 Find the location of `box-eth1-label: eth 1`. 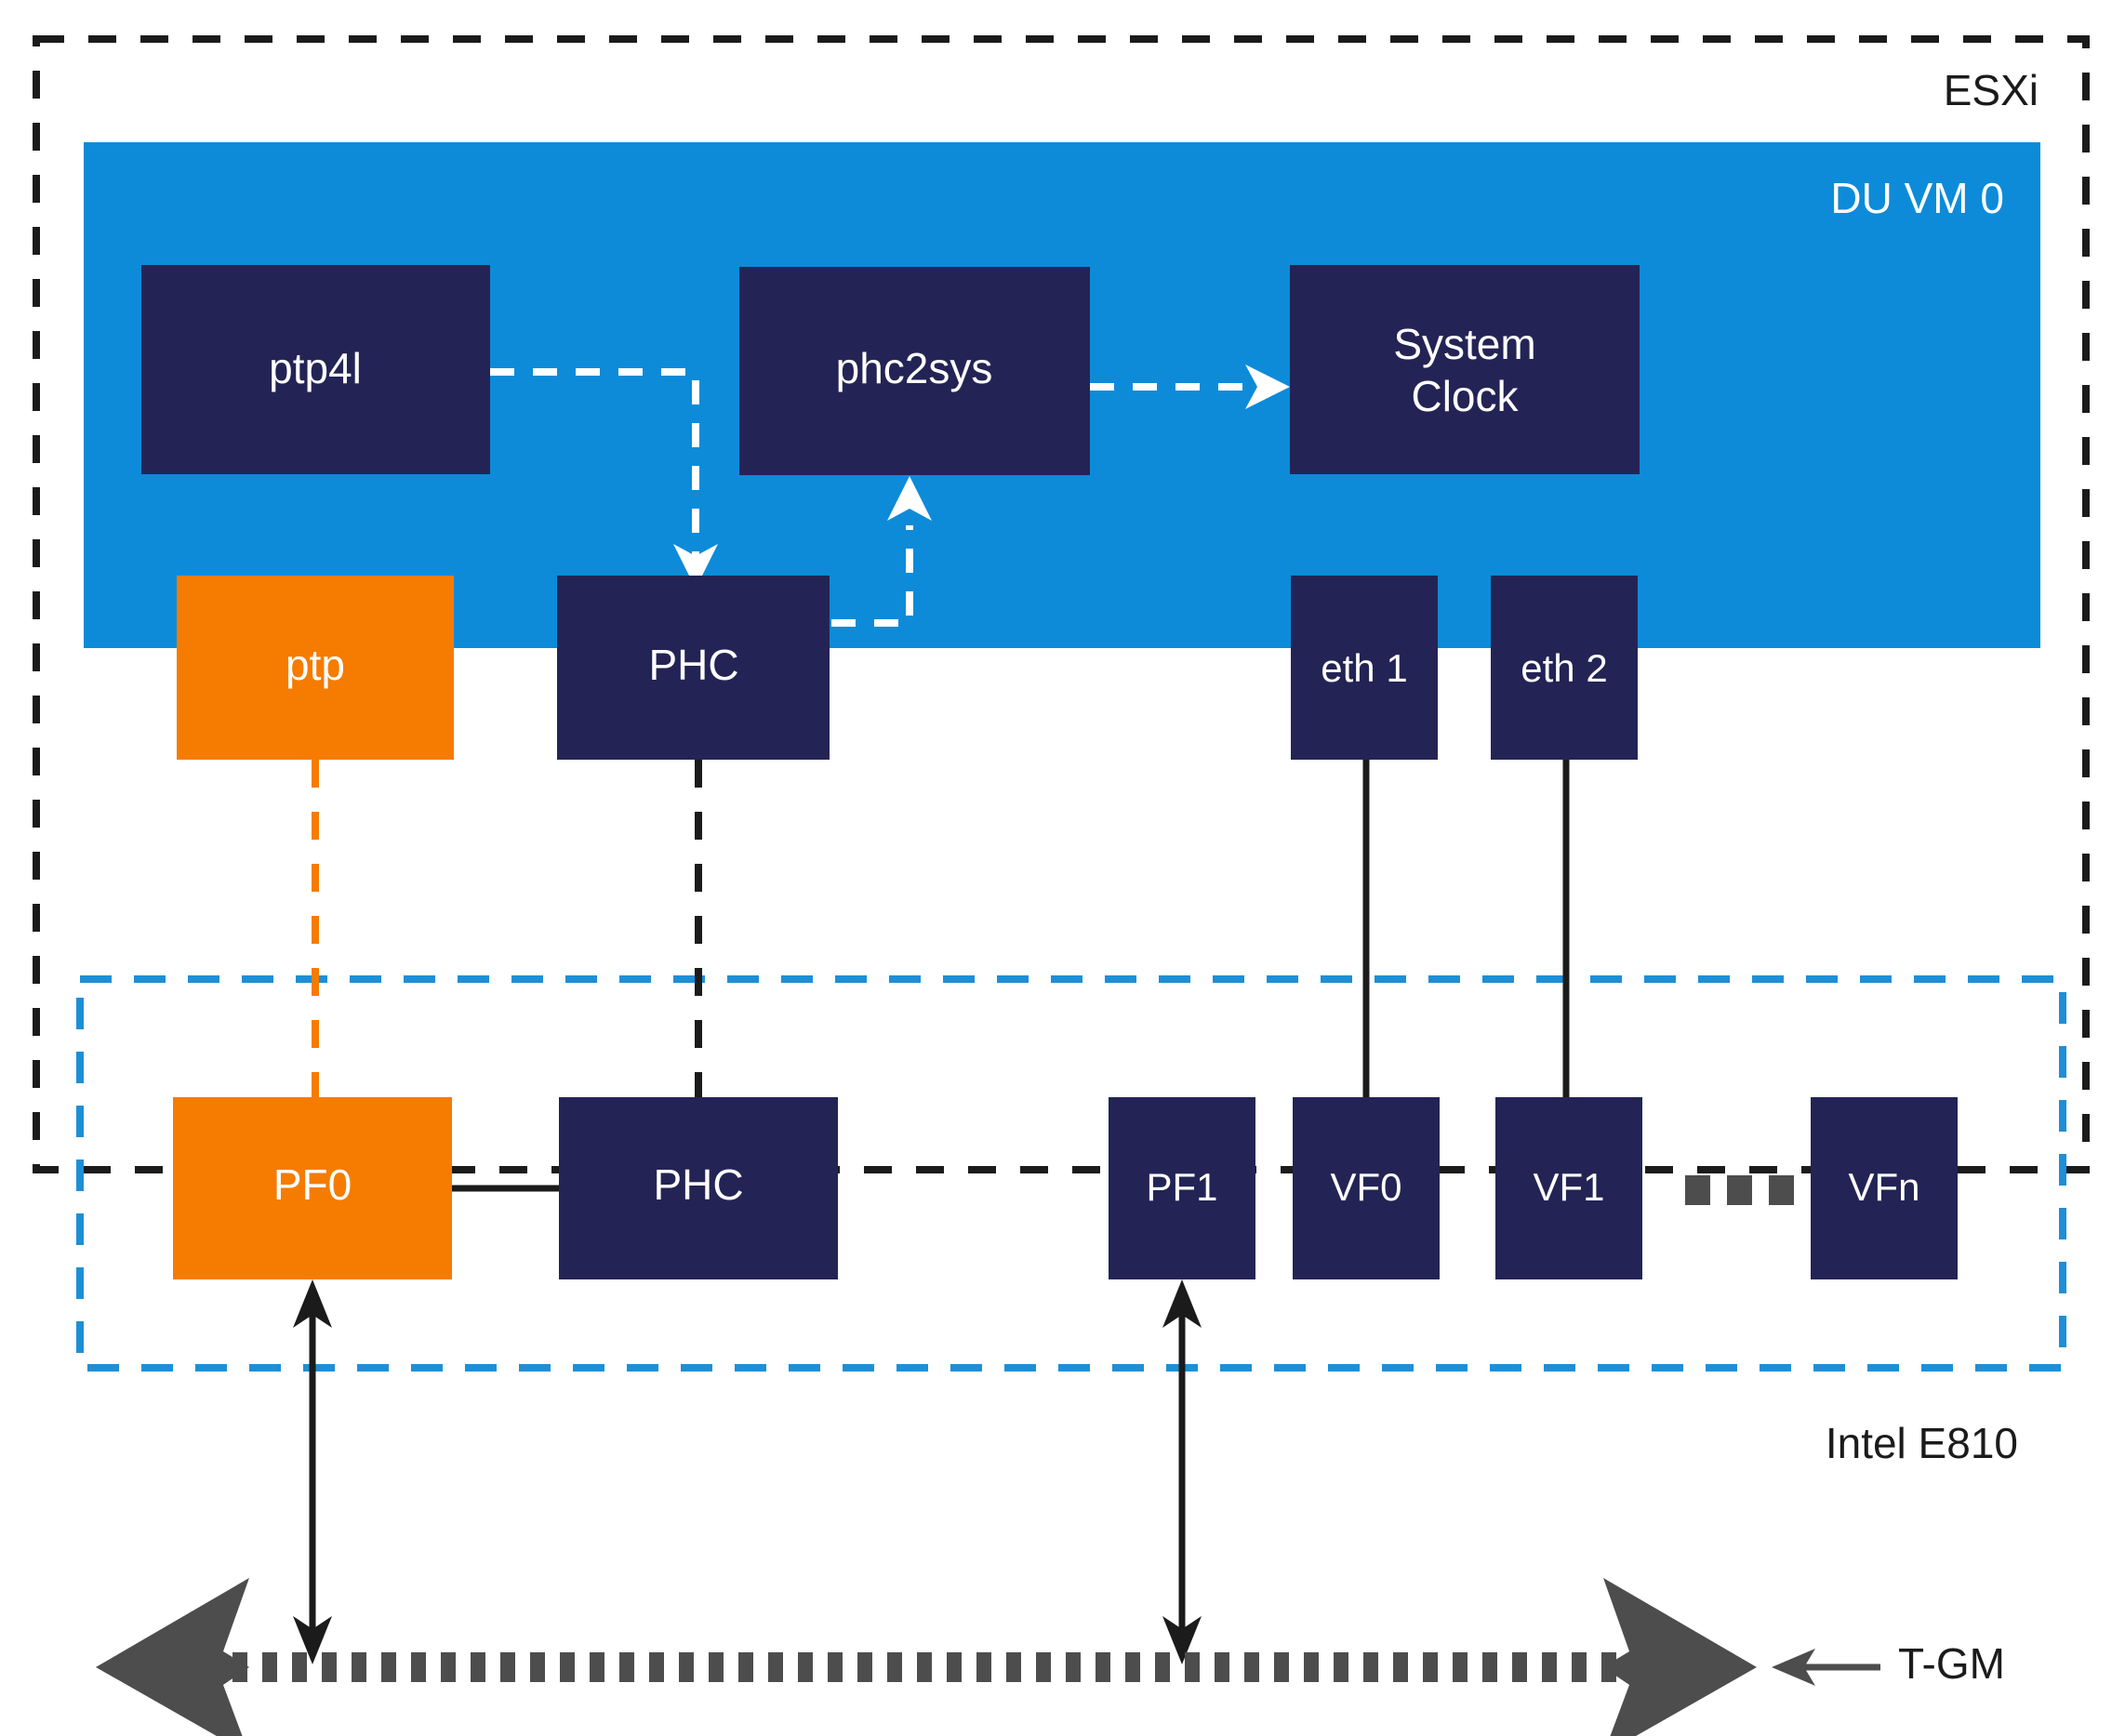

box-eth1-label: eth 1 is located at coordinates (1364, 668).